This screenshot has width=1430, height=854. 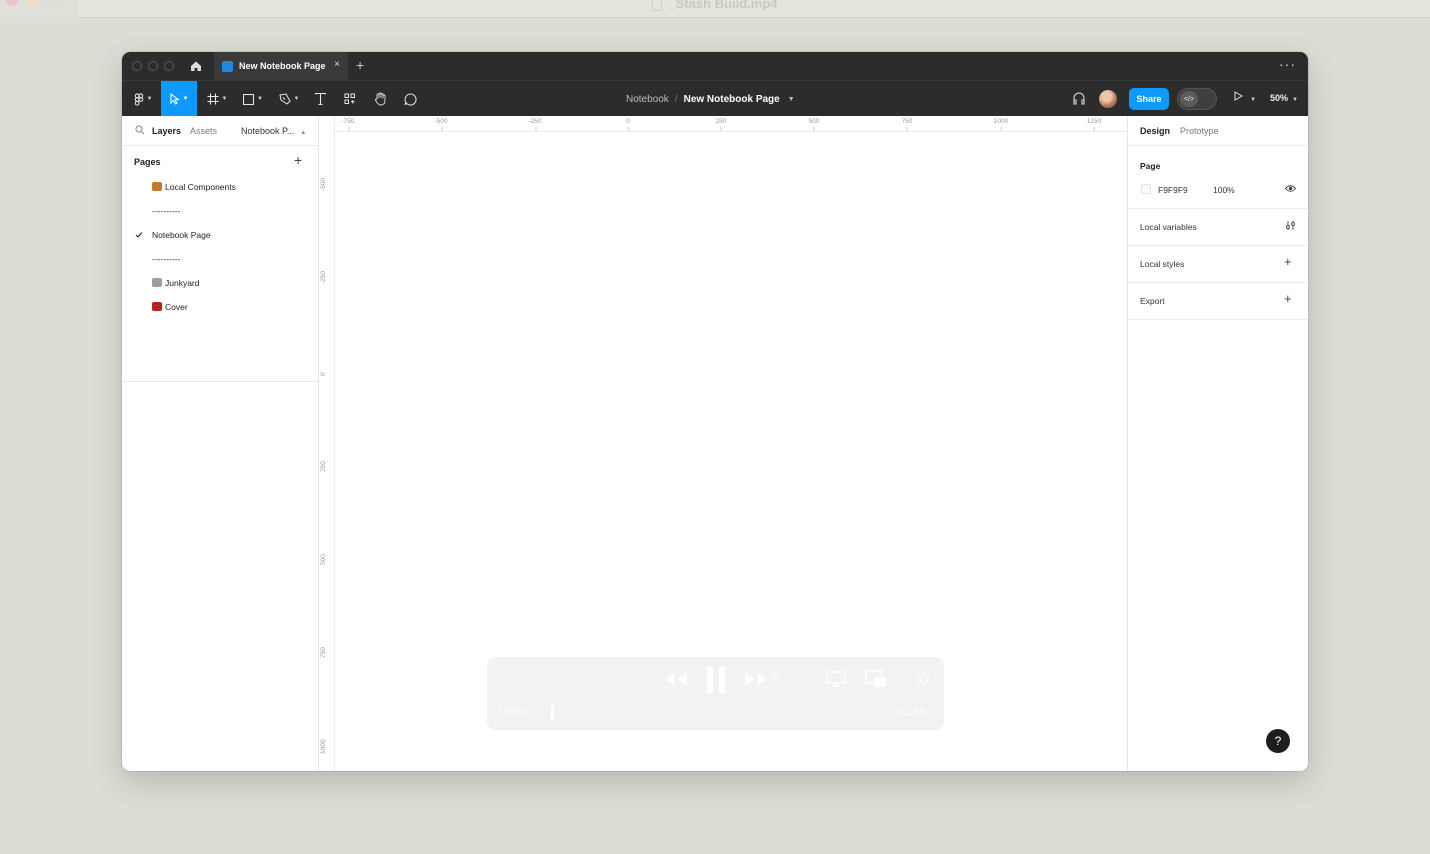 I want to click on breadcrumb-file-name: New Notebook Page, so click(x=732, y=99).